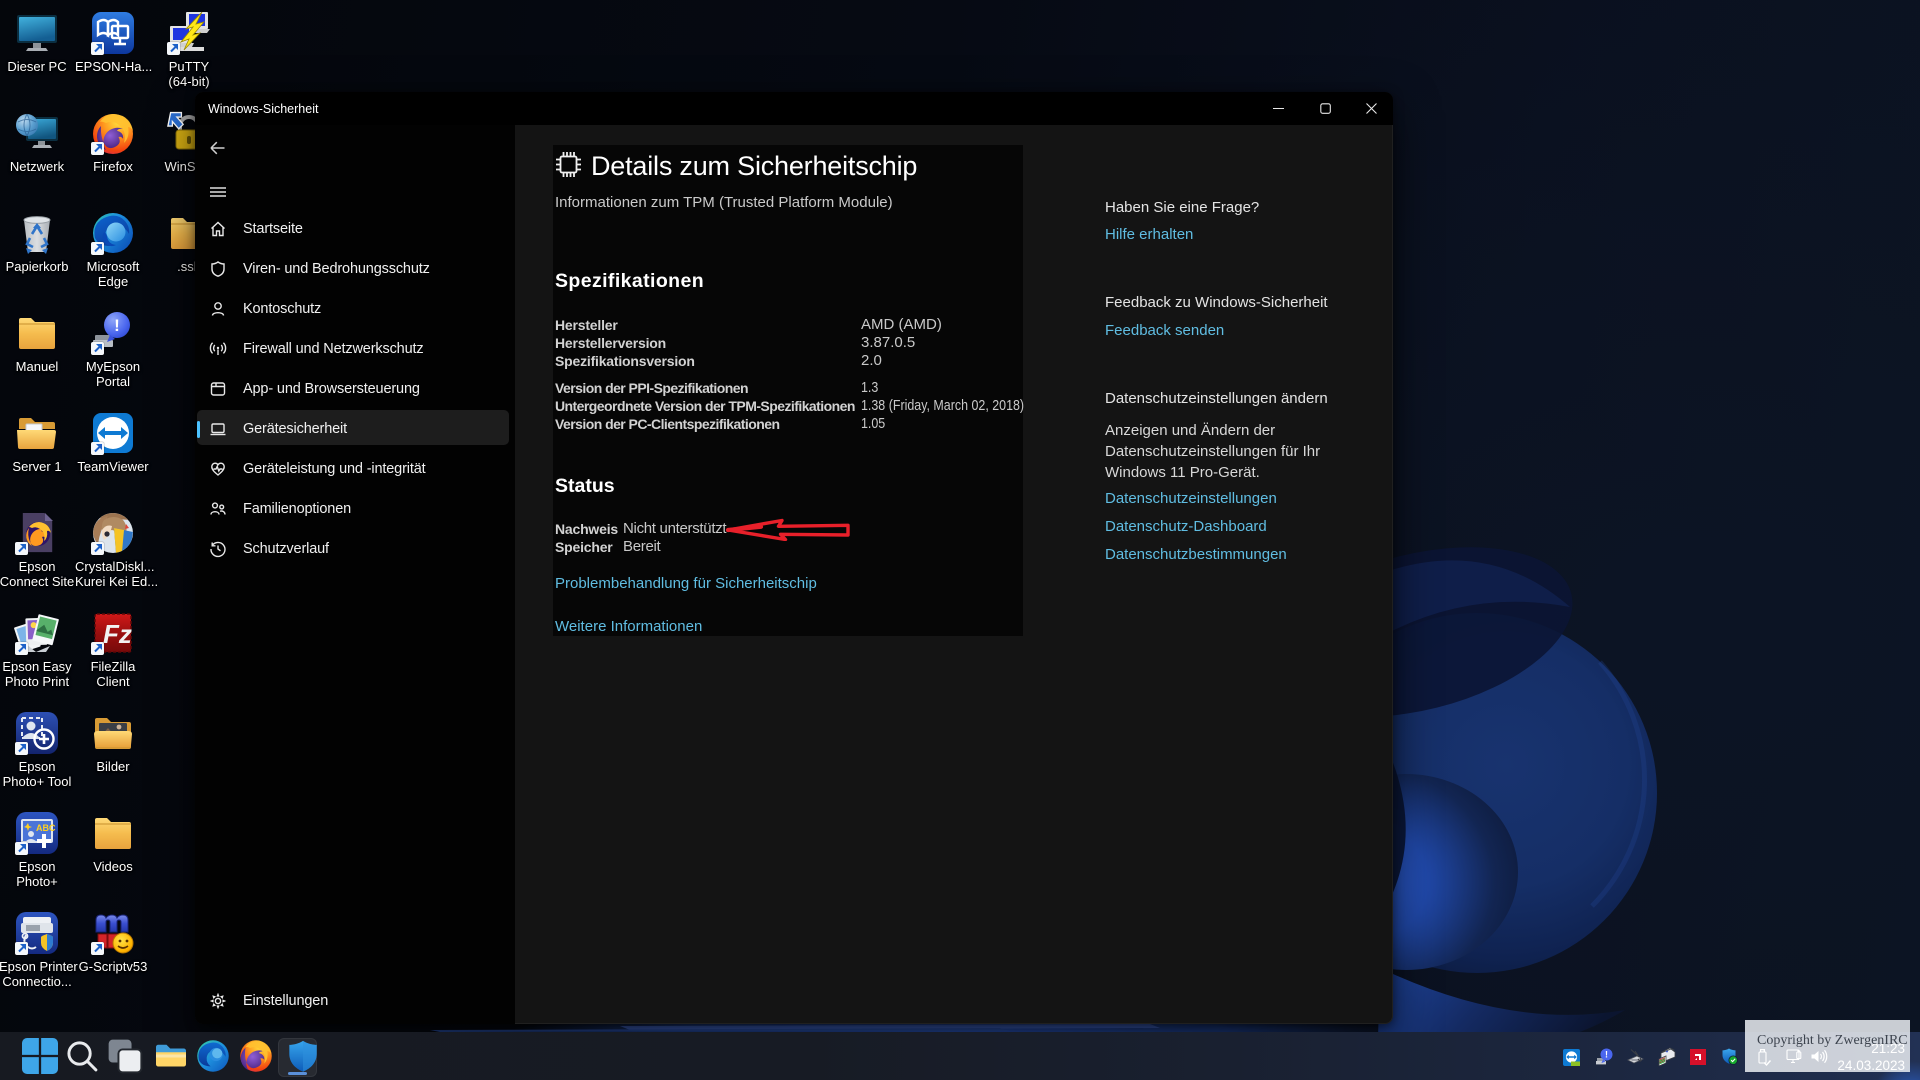 The width and height of the screenshot is (1920, 1080). Describe the element at coordinates (46, 828) in the screenshot. I see `svg-text: ABC` at that location.